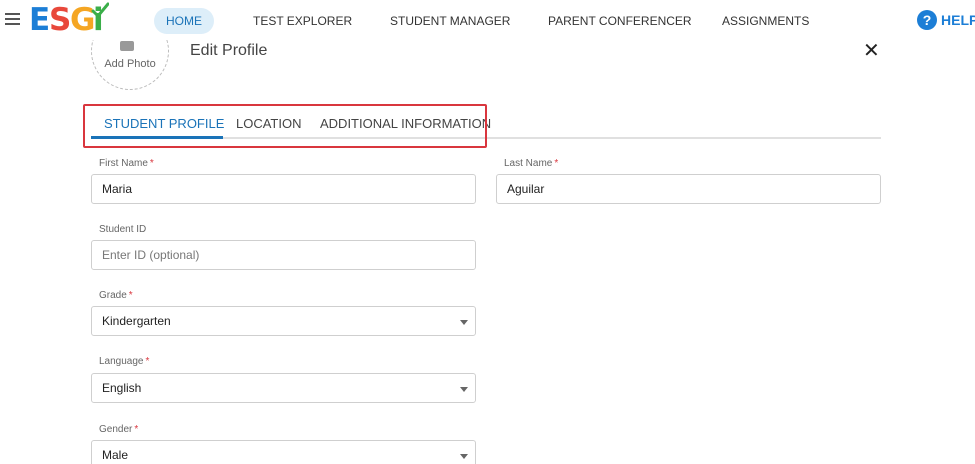  Describe the element at coordinates (124, 361) in the screenshot. I see `language-label: Language *` at that location.